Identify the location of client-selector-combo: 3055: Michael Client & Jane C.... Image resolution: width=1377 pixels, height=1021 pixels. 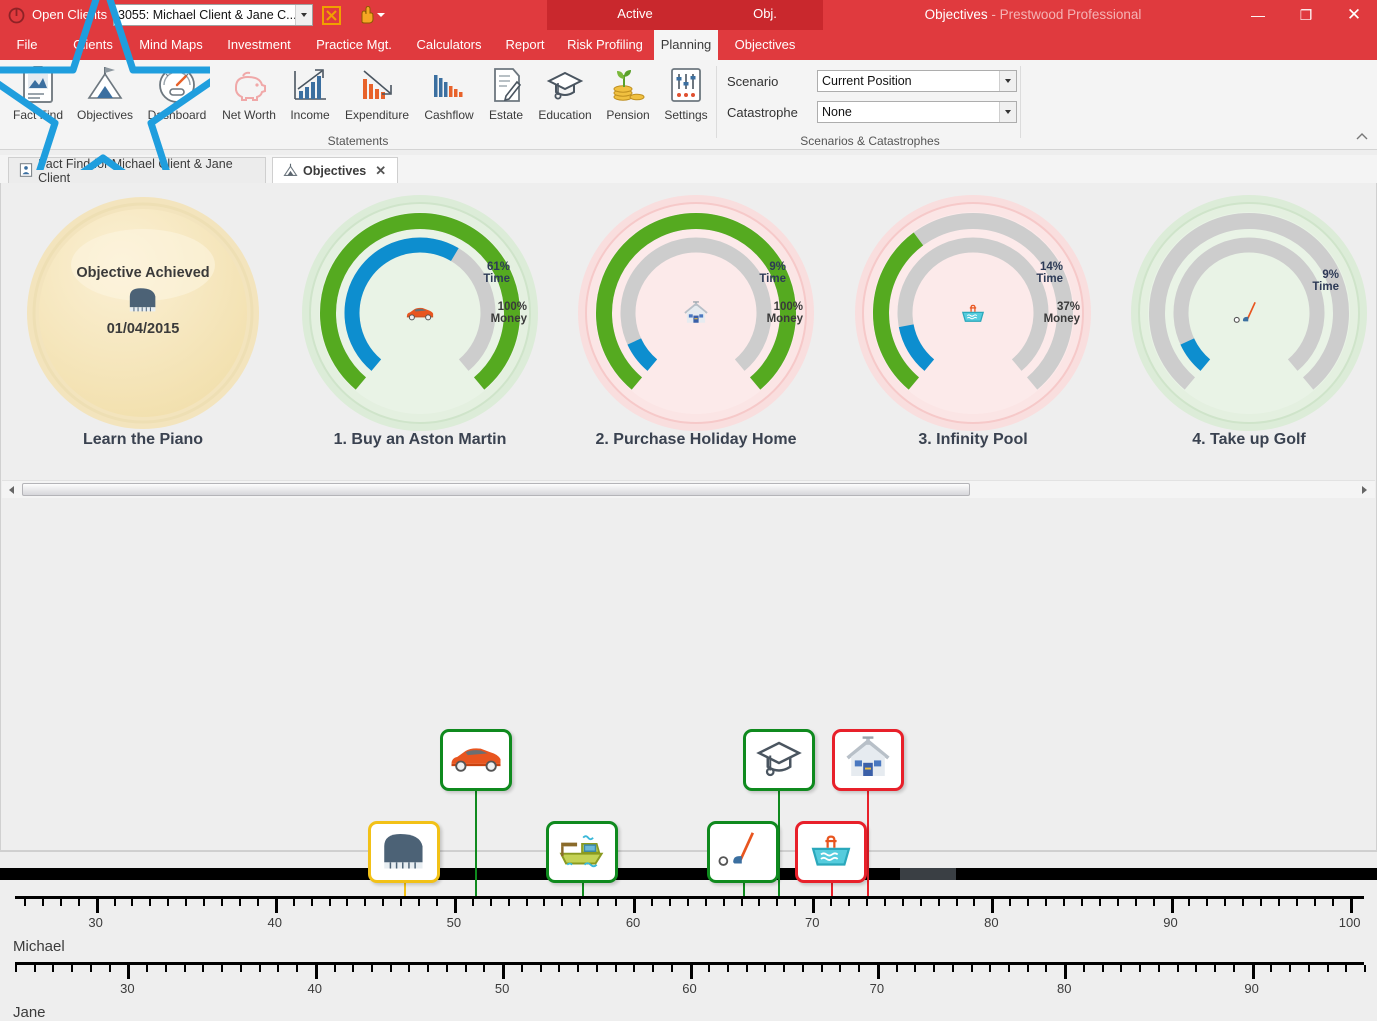
(213, 15).